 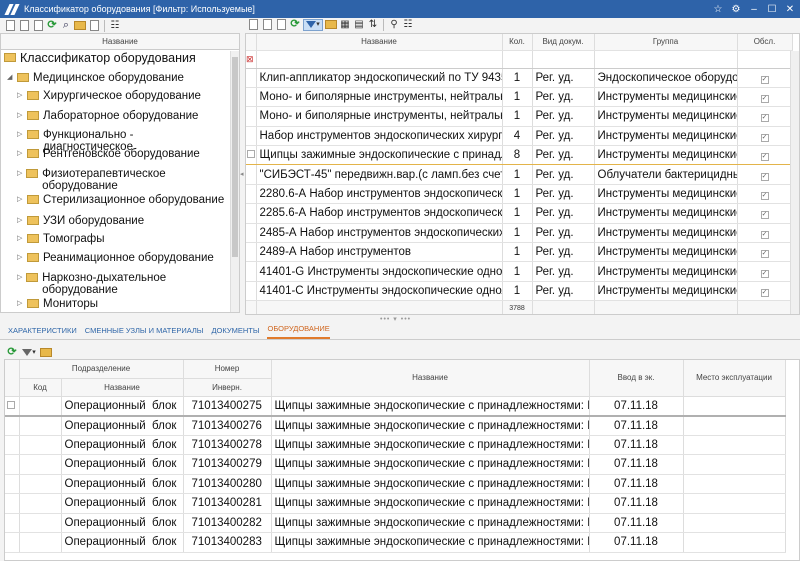 I want to click on tree-node: ▷ Наркозно-дыхательное оборудование, so click(x=121, y=284).